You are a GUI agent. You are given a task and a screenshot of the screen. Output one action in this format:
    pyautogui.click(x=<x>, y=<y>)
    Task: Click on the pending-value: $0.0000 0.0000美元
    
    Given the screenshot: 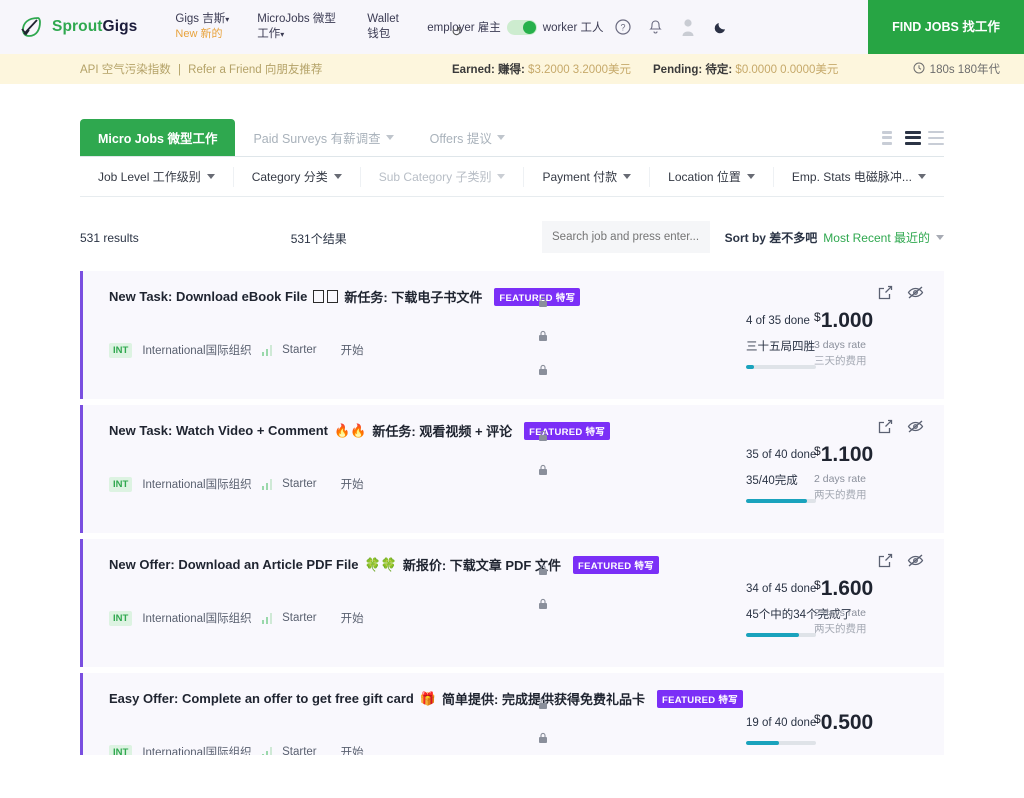 What is the action you would take?
    pyautogui.click(x=787, y=70)
    